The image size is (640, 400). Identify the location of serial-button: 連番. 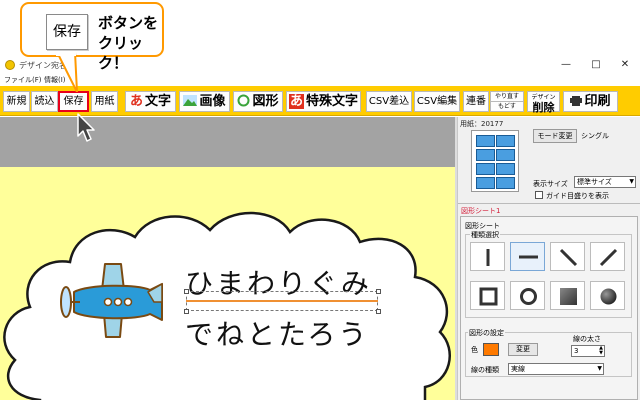
(476, 101).